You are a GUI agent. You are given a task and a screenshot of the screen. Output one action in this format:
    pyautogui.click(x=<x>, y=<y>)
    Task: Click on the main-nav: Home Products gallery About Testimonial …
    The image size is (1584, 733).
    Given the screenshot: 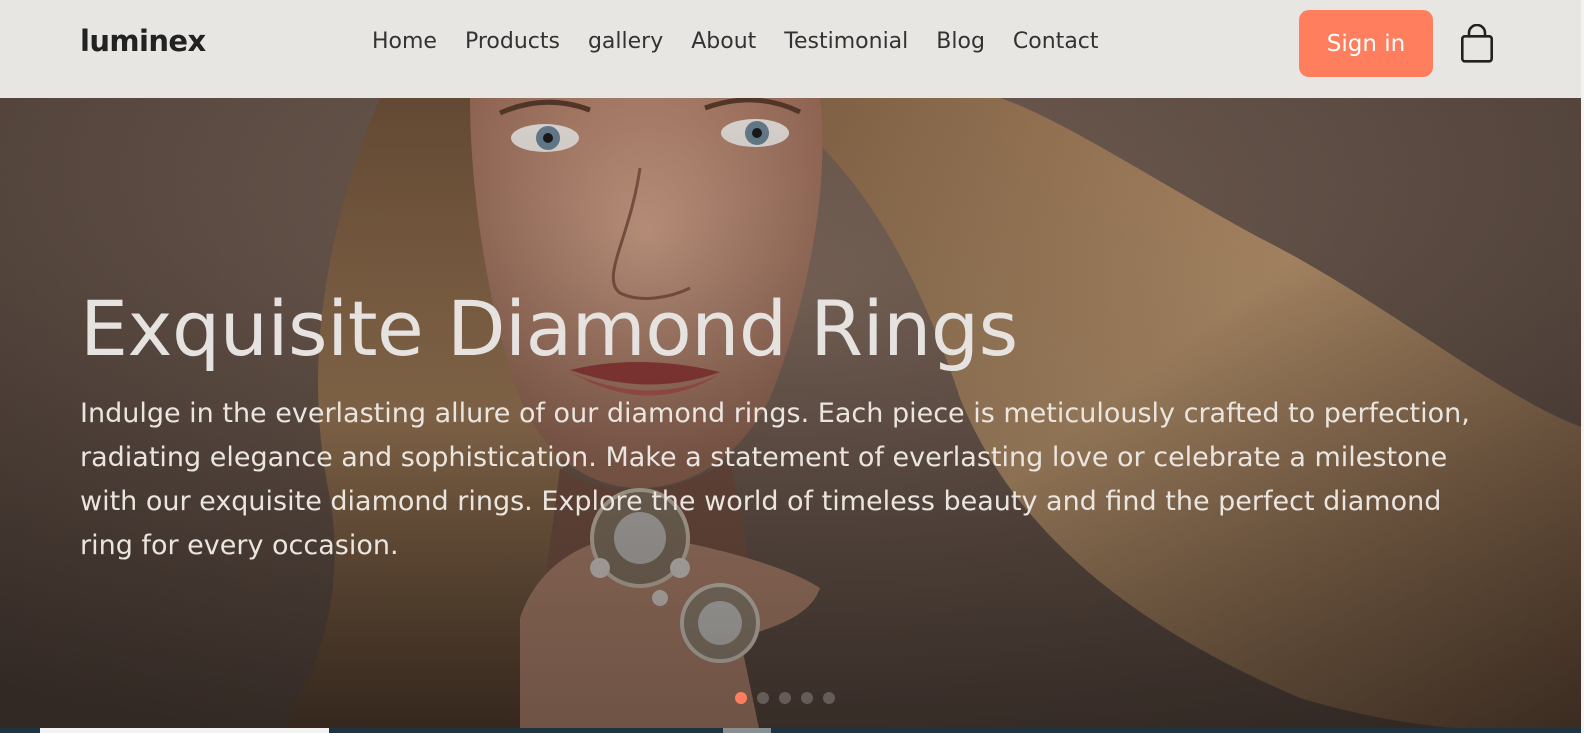 What is the action you would take?
    pyautogui.click(x=749, y=41)
    